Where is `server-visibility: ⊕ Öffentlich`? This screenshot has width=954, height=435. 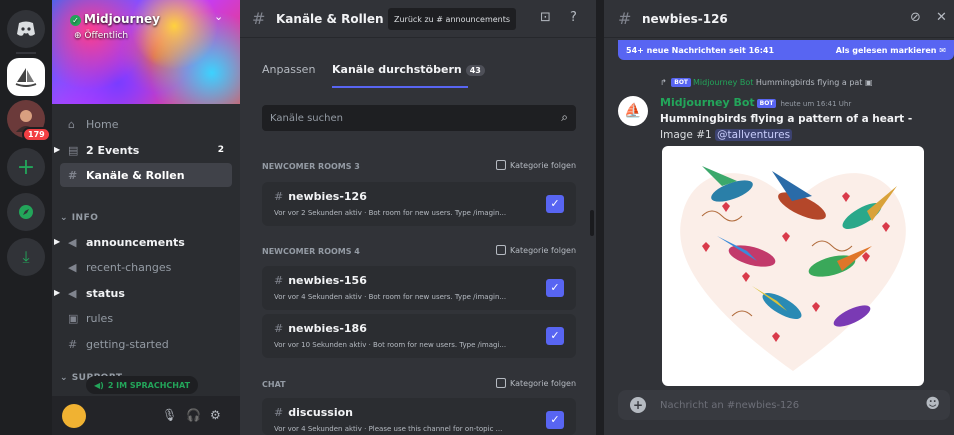 server-visibility: ⊕ Öffentlich is located at coordinates (101, 36).